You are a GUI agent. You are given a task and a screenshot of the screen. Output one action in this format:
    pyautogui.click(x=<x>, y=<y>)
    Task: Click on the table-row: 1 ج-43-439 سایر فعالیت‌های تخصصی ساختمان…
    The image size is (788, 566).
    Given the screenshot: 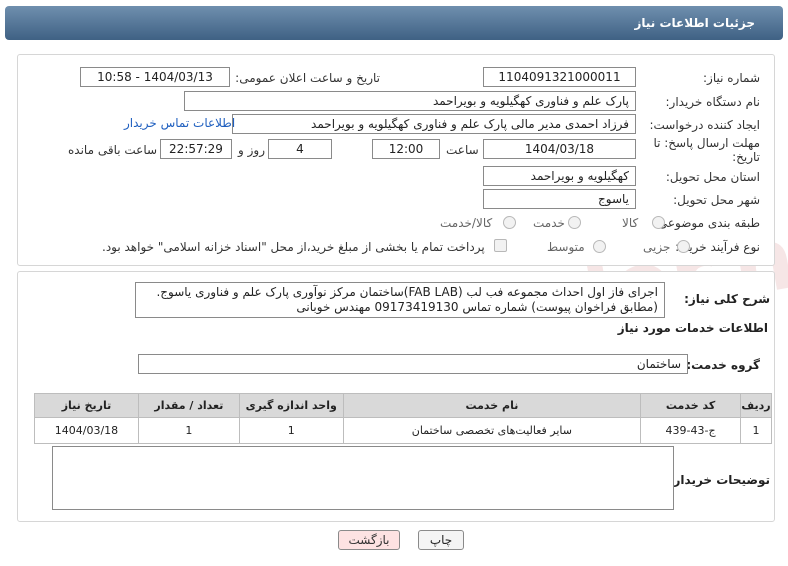 What is the action you would take?
    pyautogui.click(x=403, y=430)
    